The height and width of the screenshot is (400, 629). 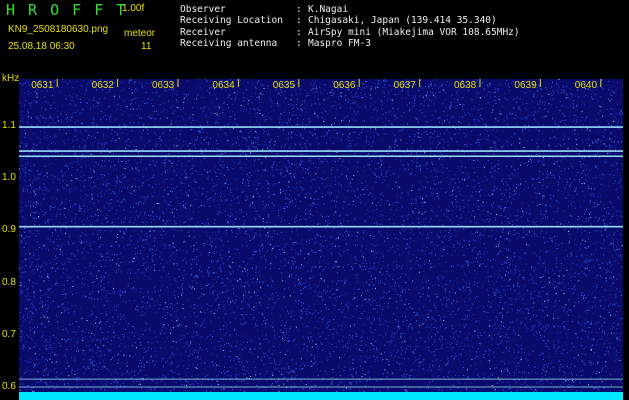 What do you see at coordinates (339, 43) in the screenshot?
I see `info-value: Maspro FM-3` at bounding box center [339, 43].